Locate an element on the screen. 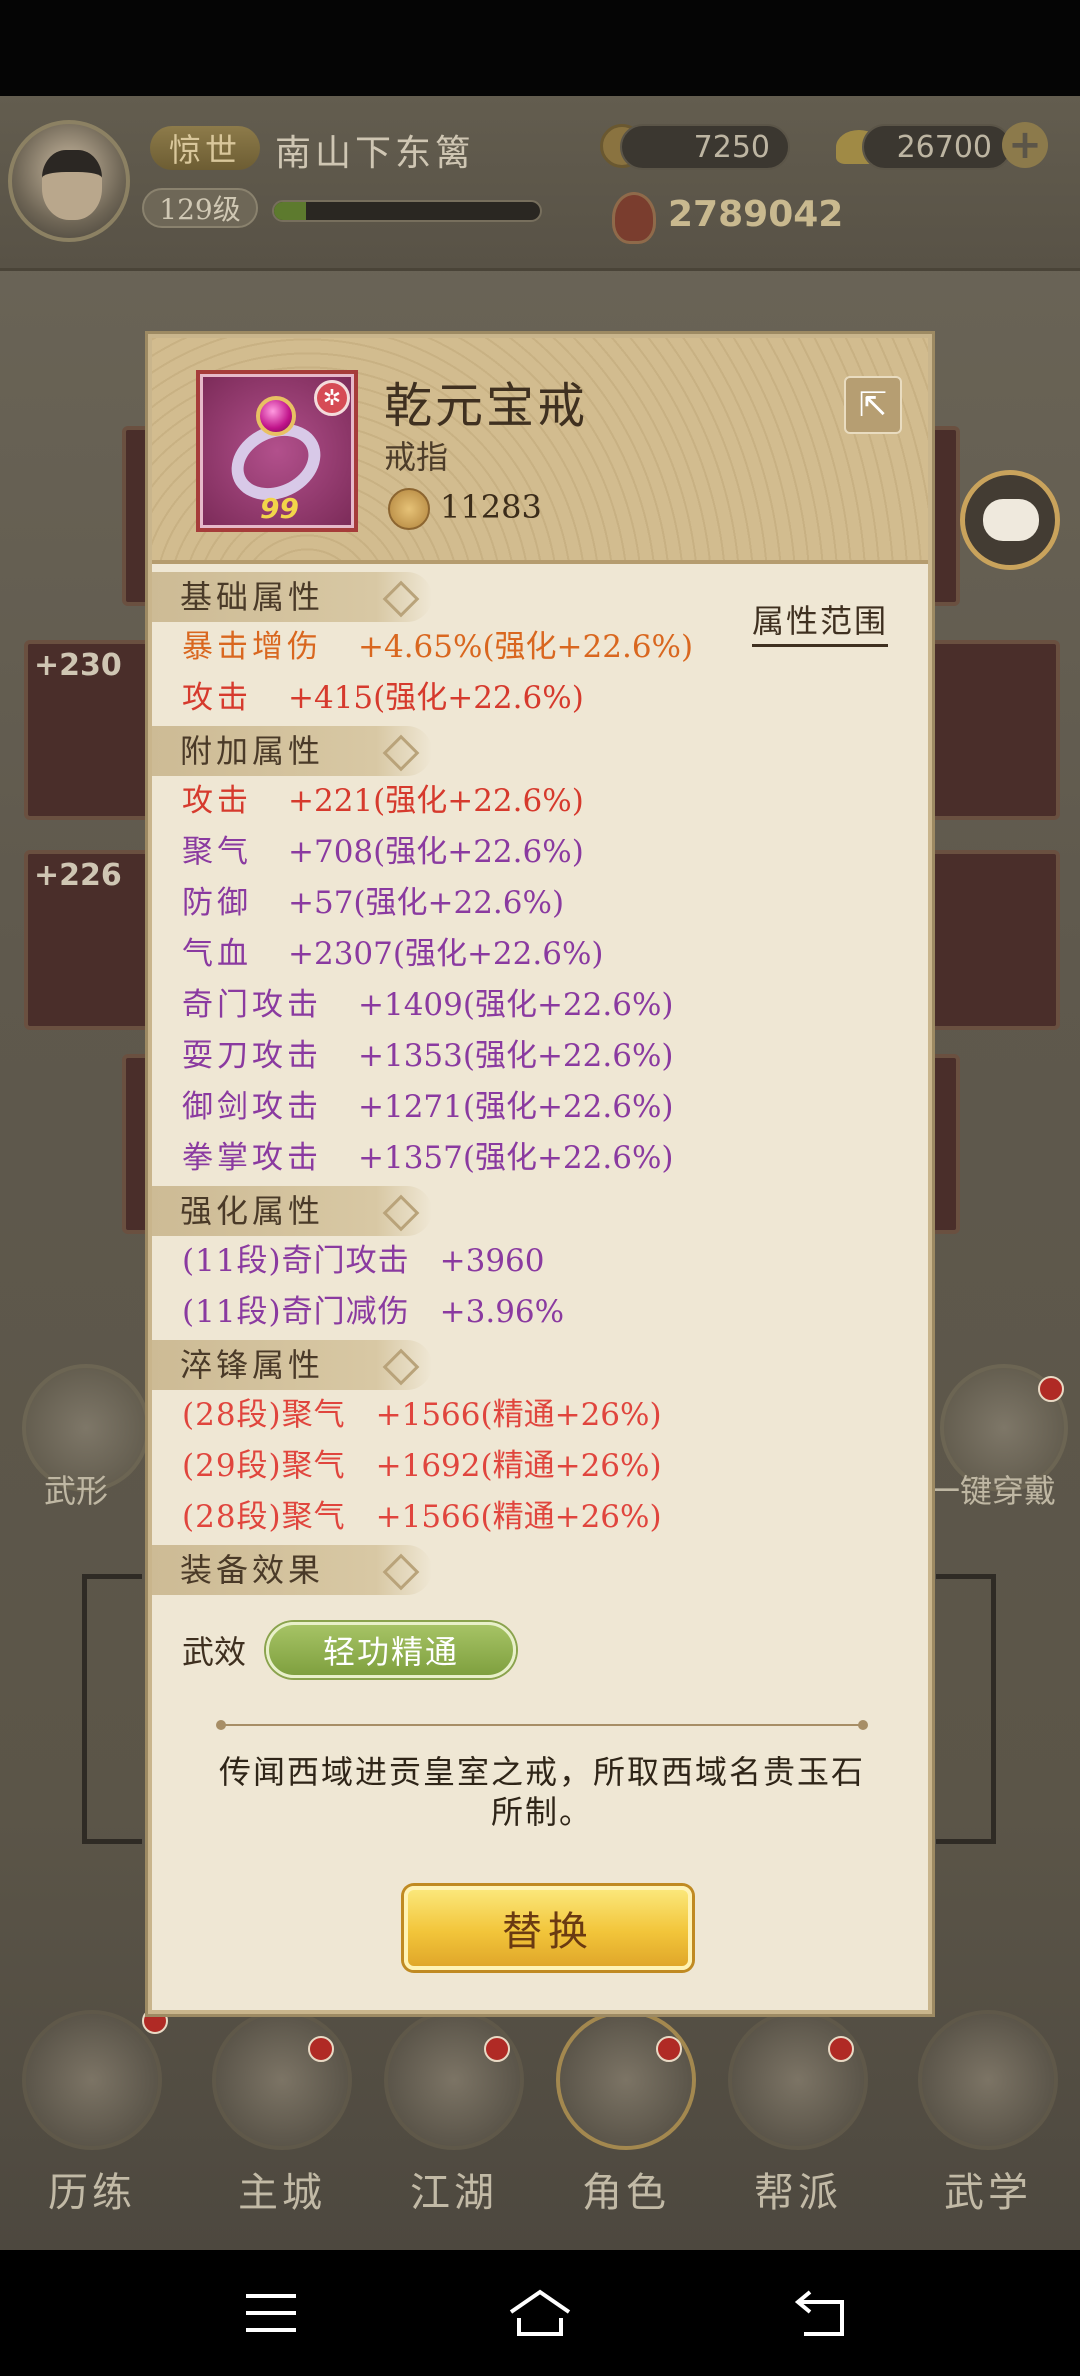  chat-button is located at coordinates (1010, 520).